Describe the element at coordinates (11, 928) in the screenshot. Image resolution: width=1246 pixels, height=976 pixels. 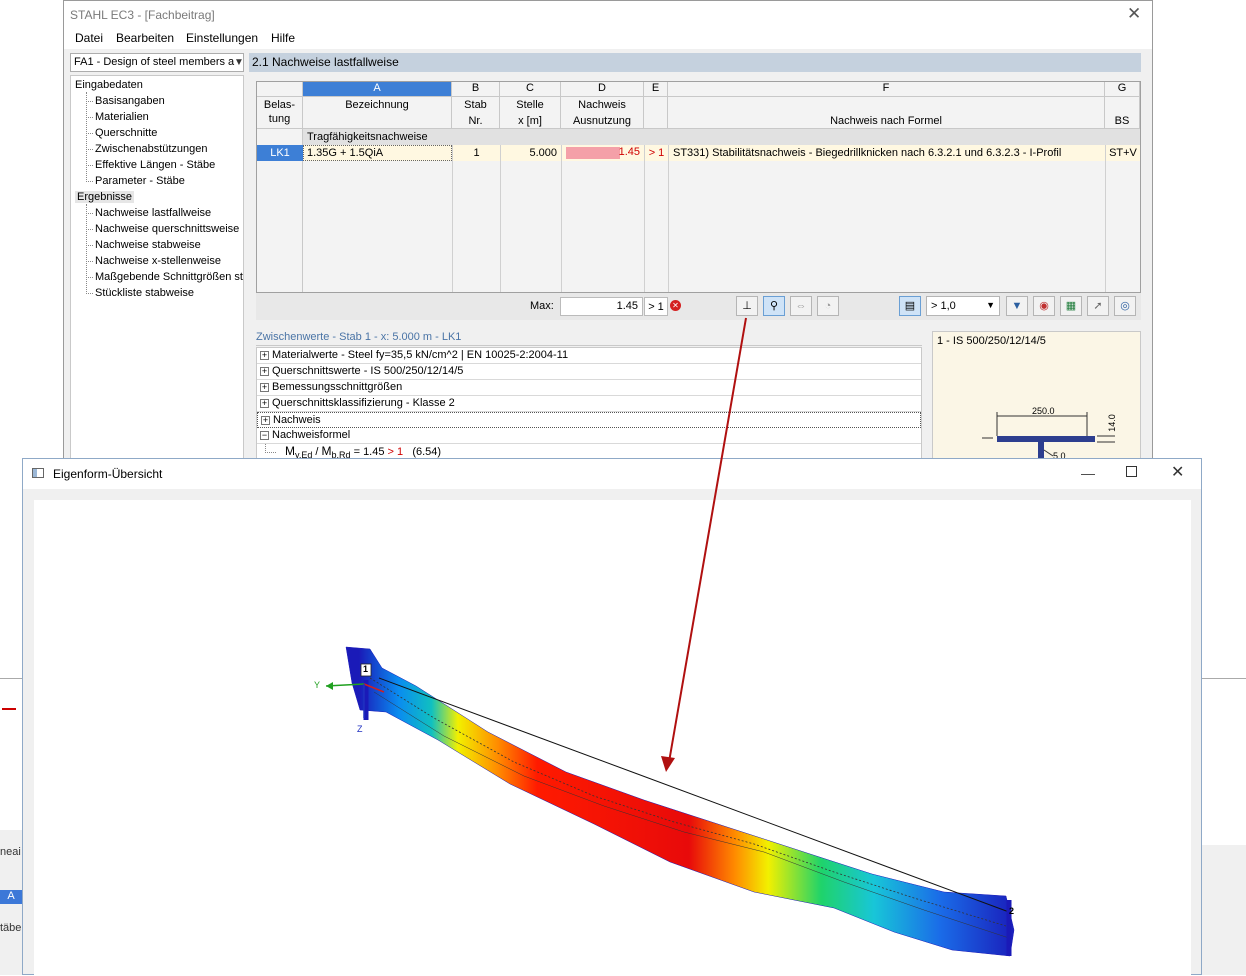
I see `background-label: täbe` at that location.